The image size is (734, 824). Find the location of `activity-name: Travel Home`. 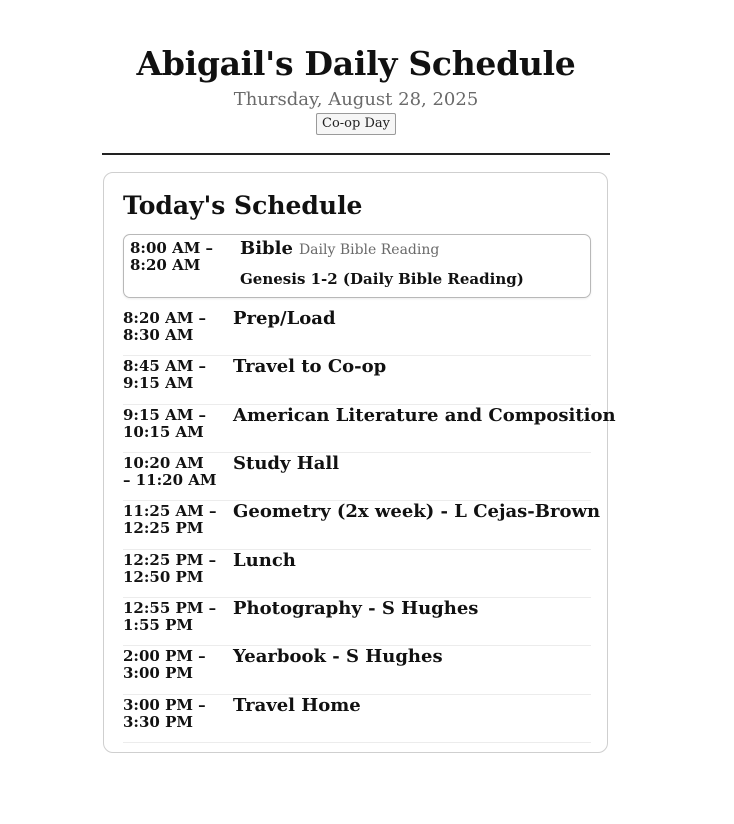

activity-name: Travel Home is located at coordinates (297, 705).